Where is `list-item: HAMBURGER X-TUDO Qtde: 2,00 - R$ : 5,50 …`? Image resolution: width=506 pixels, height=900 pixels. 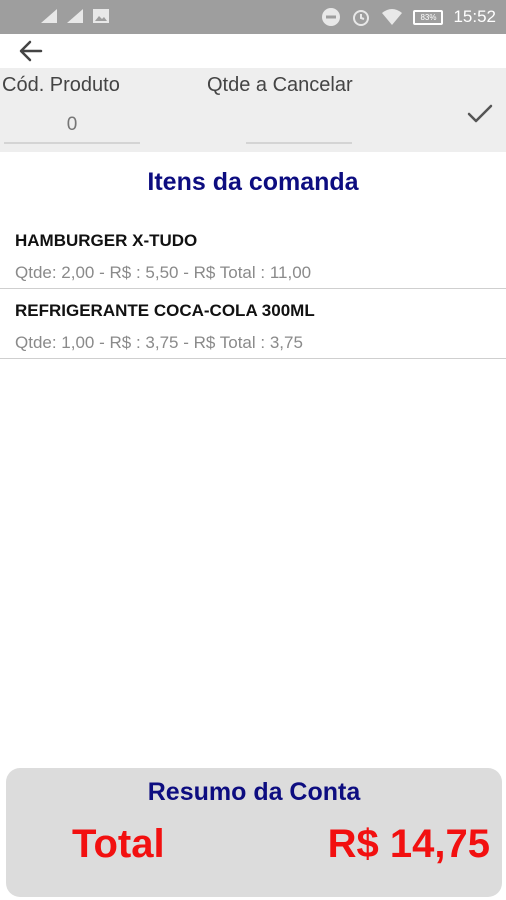 list-item: HAMBURGER X-TUDO Qtde: 2,00 - R$ : 5,50 … is located at coordinates (253, 254).